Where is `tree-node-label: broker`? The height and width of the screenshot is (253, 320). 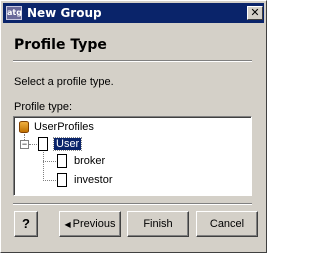
tree-node-label: broker is located at coordinates (90, 161).